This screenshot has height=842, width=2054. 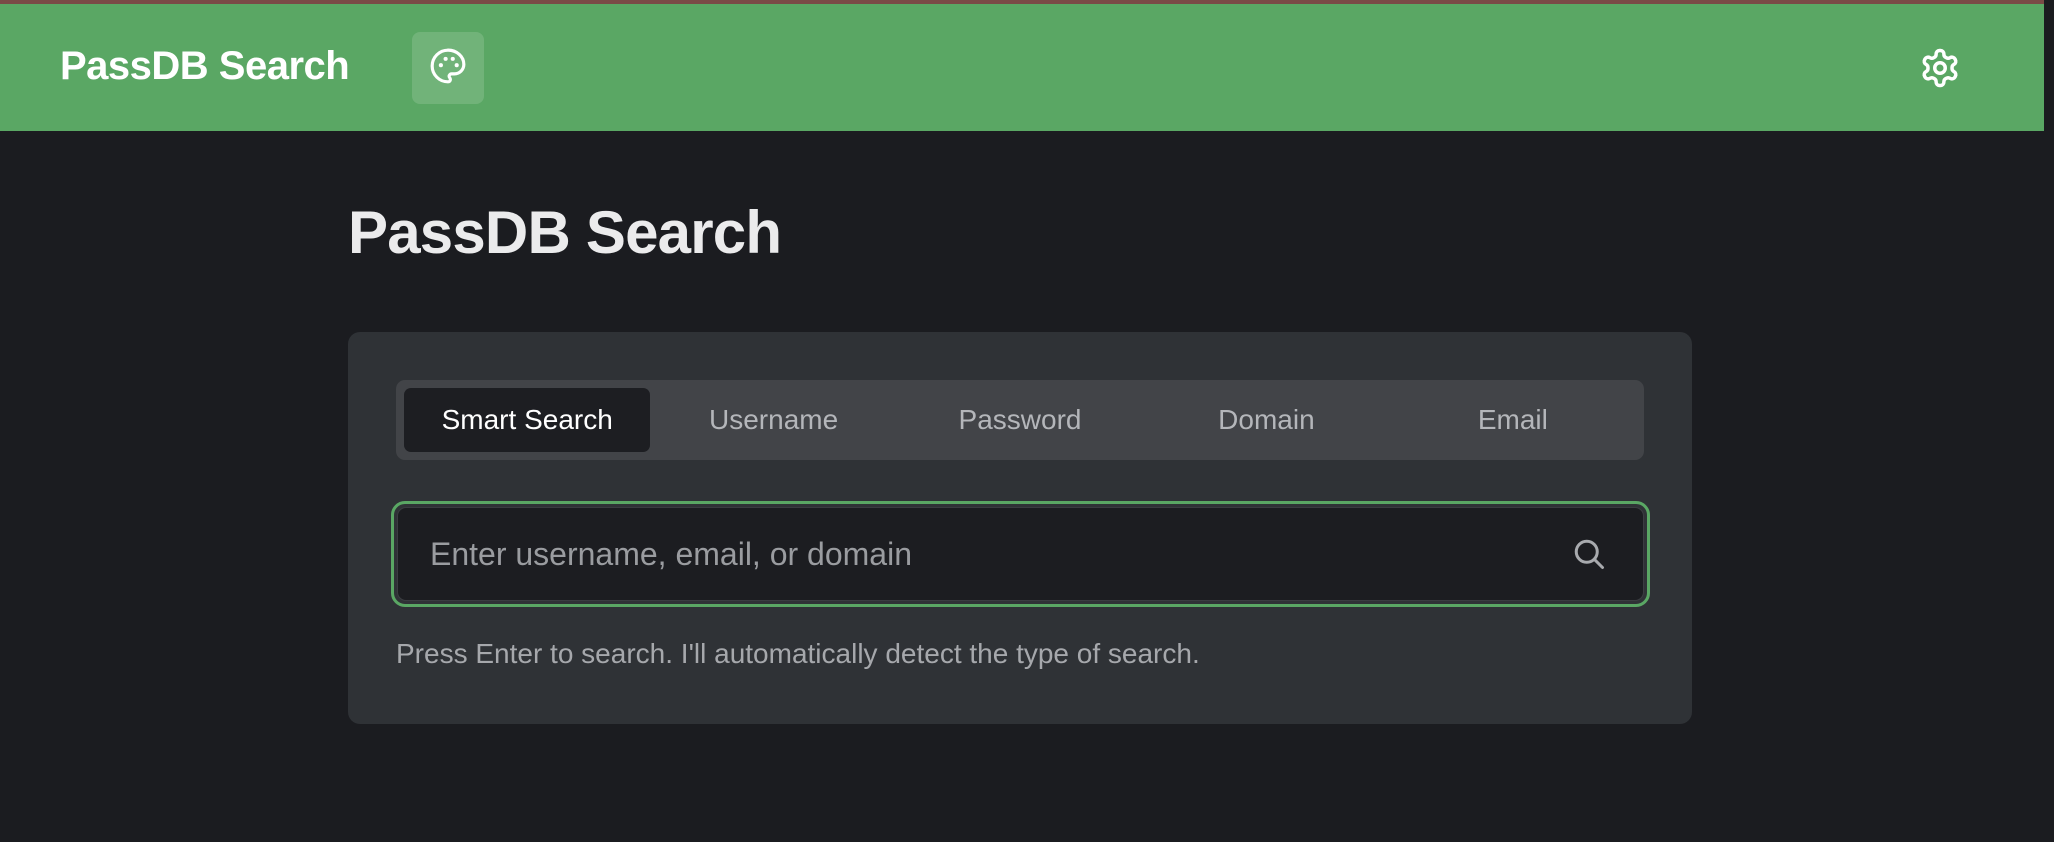 What do you see at coordinates (565, 232) in the screenshot?
I see `page-title: PassDB Search` at bounding box center [565, 232].